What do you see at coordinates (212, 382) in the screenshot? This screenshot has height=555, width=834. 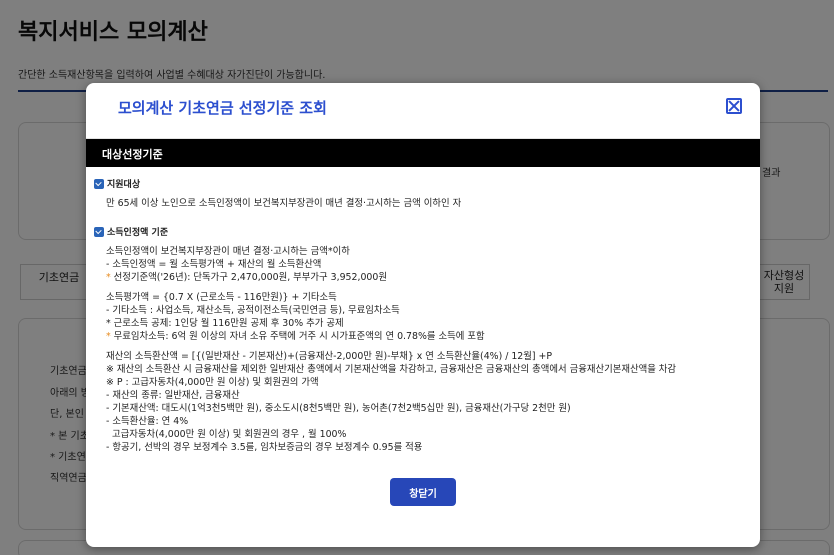 I see `income-line: ※ P : 고급자동차(4,000만 원 이상) 및 회원권의 가액` at bounding box center [212, 382].